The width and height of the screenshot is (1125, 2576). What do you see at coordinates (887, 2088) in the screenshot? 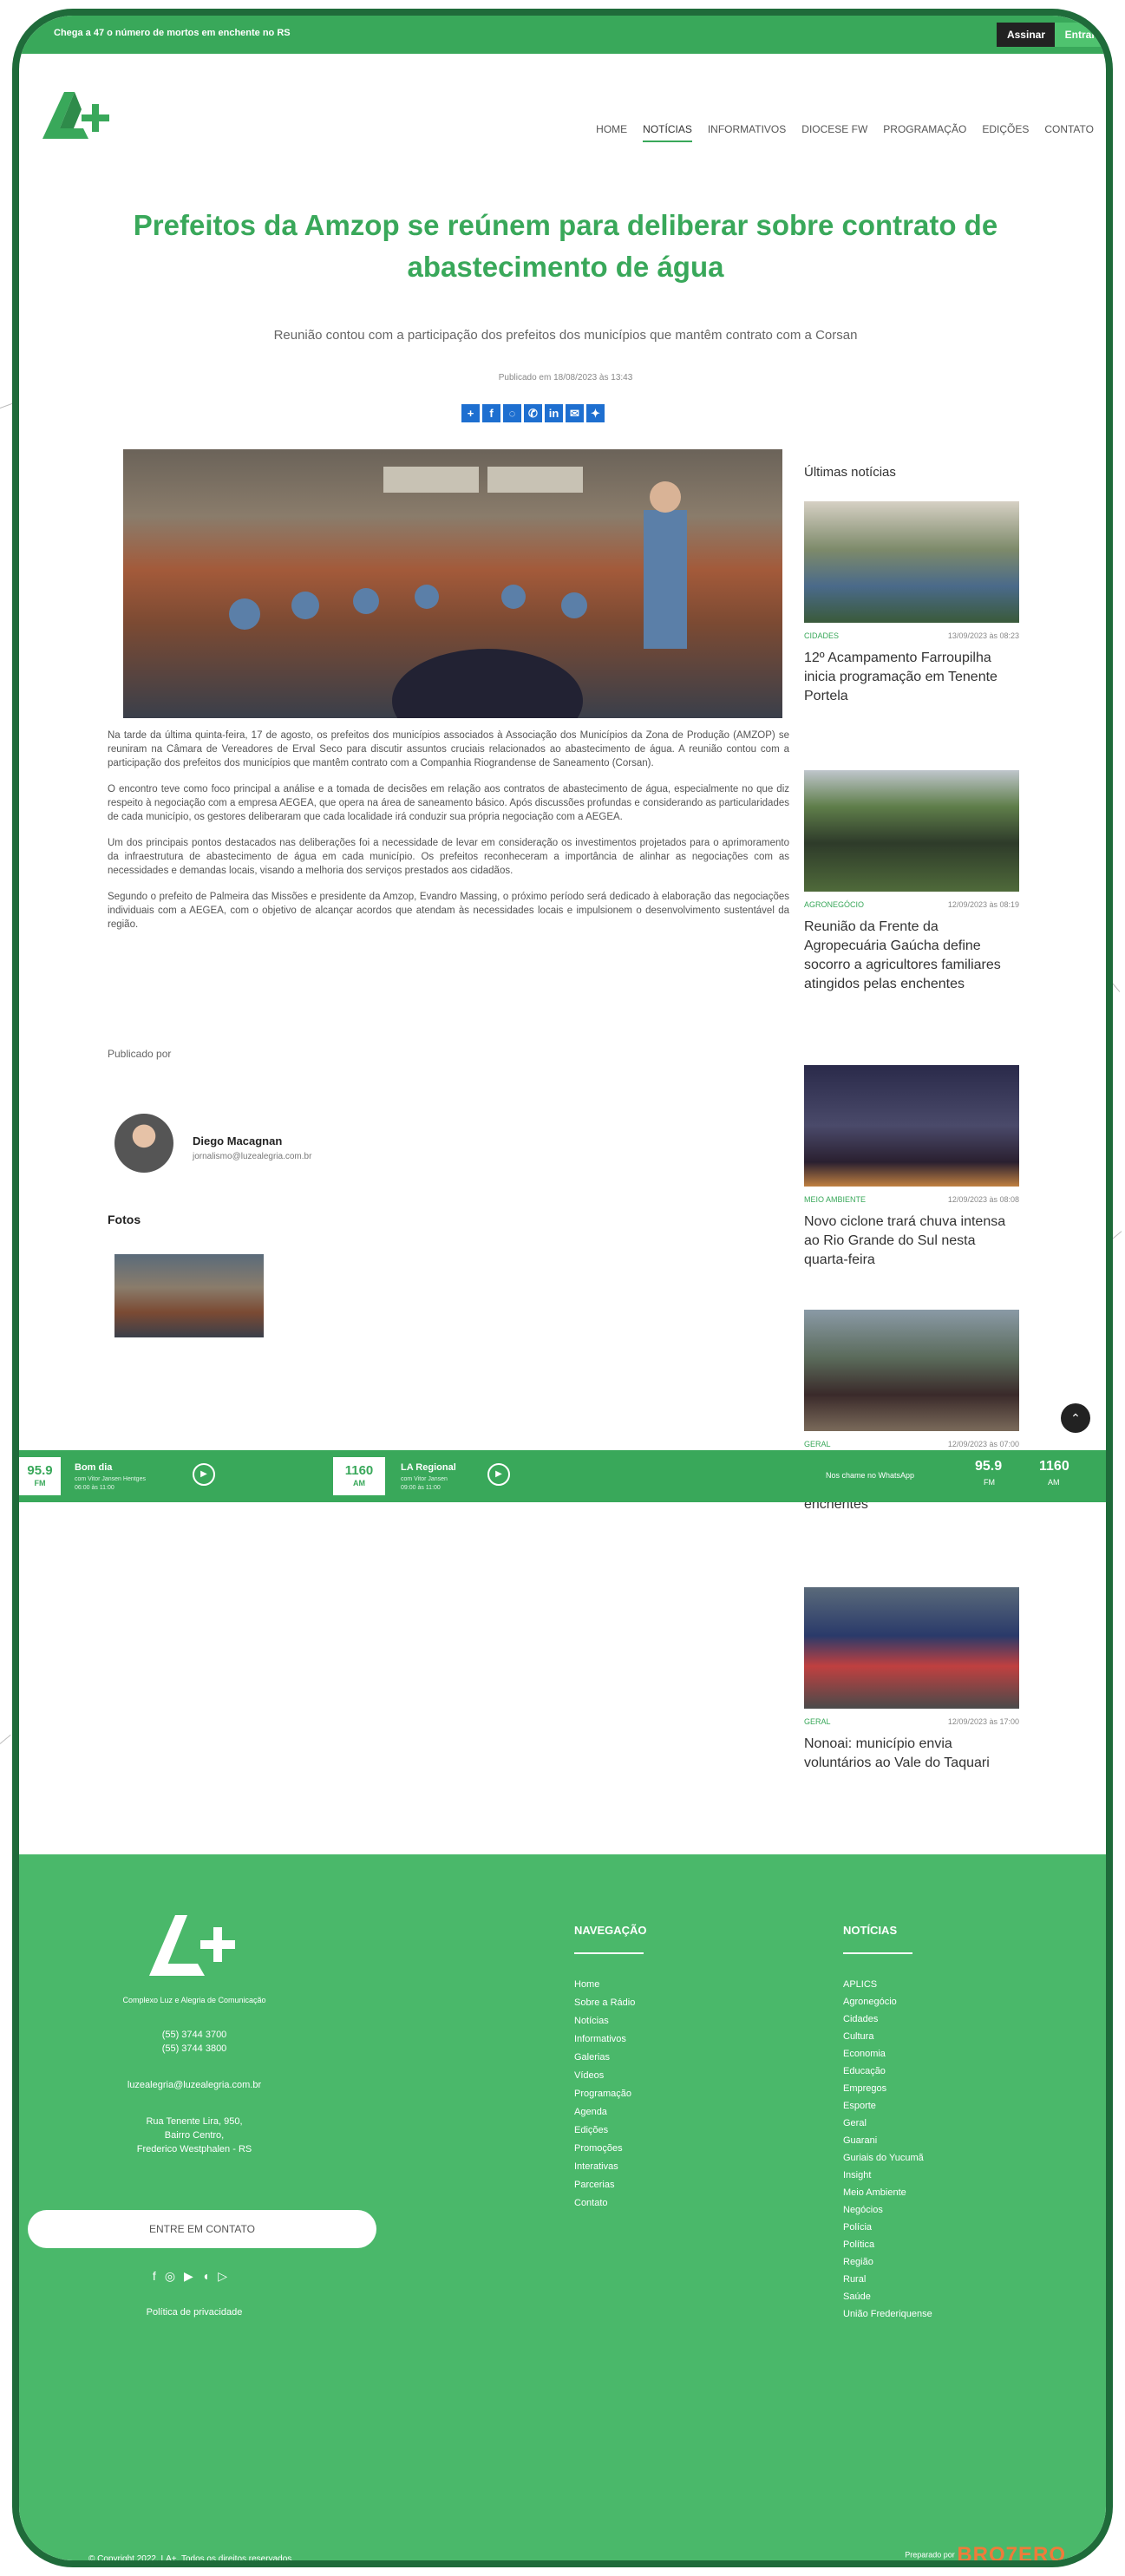
I see `footer-news-link: Empregos` at bounding box center [887, 2088].